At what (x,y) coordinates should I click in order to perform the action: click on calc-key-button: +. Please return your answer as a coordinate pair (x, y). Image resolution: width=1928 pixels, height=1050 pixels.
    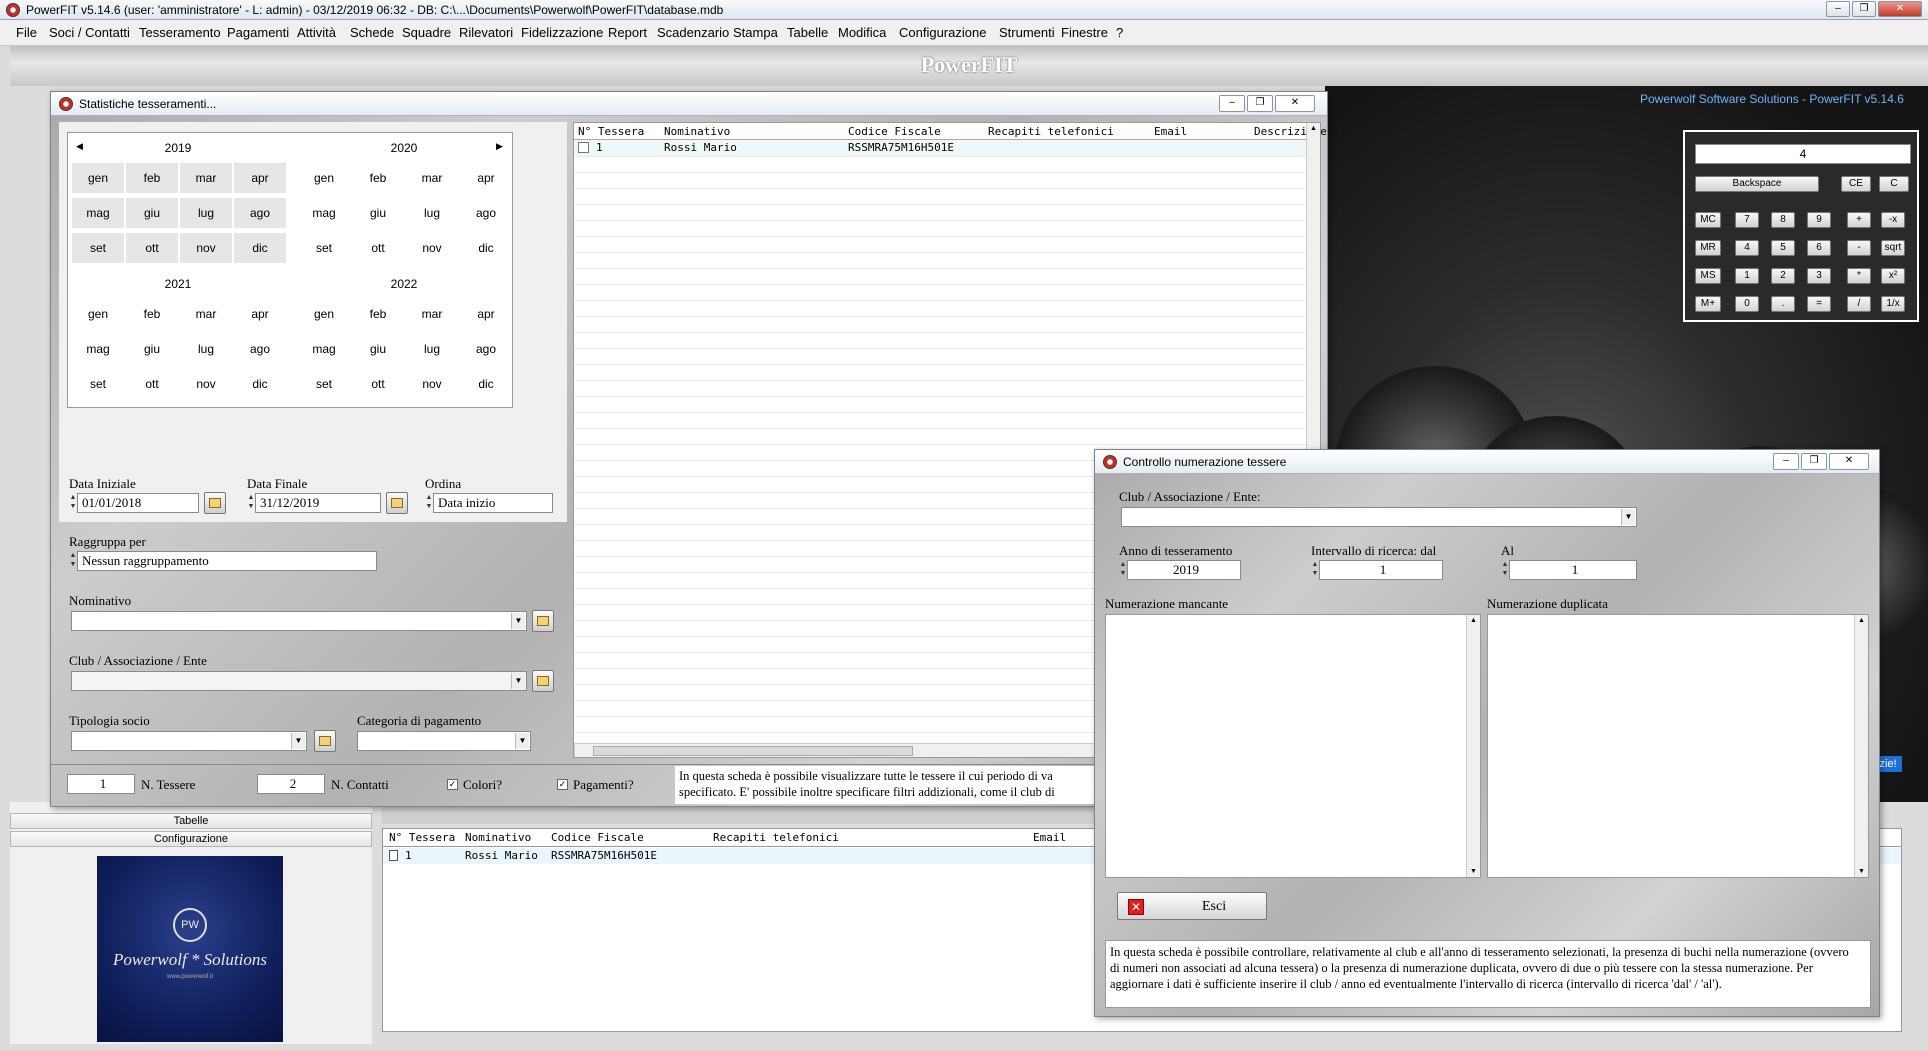
    Looking at the image, I should click on (1859, 220).